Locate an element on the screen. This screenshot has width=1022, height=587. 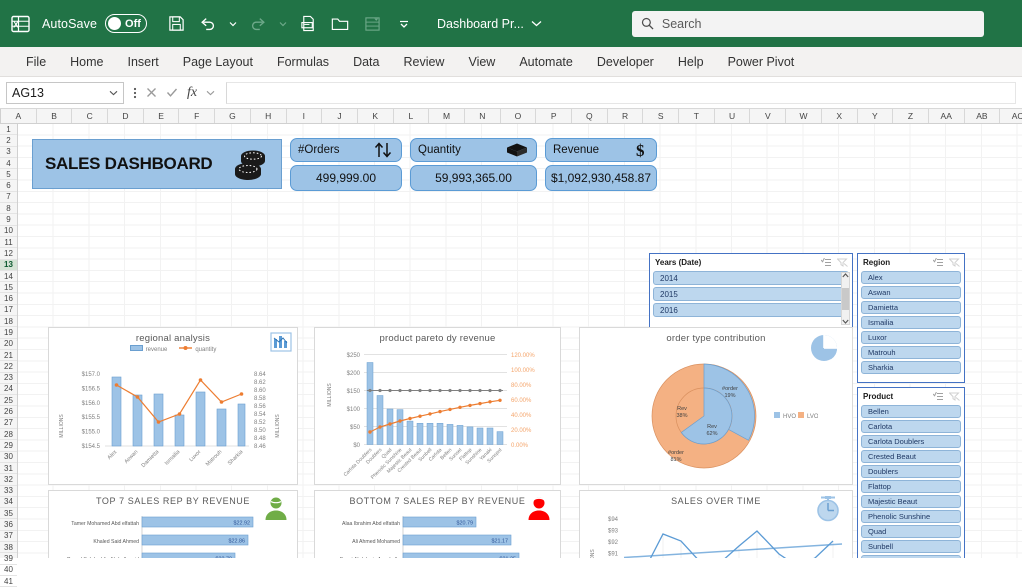
slicer-item: Alex is located at coordinates (911, 277).